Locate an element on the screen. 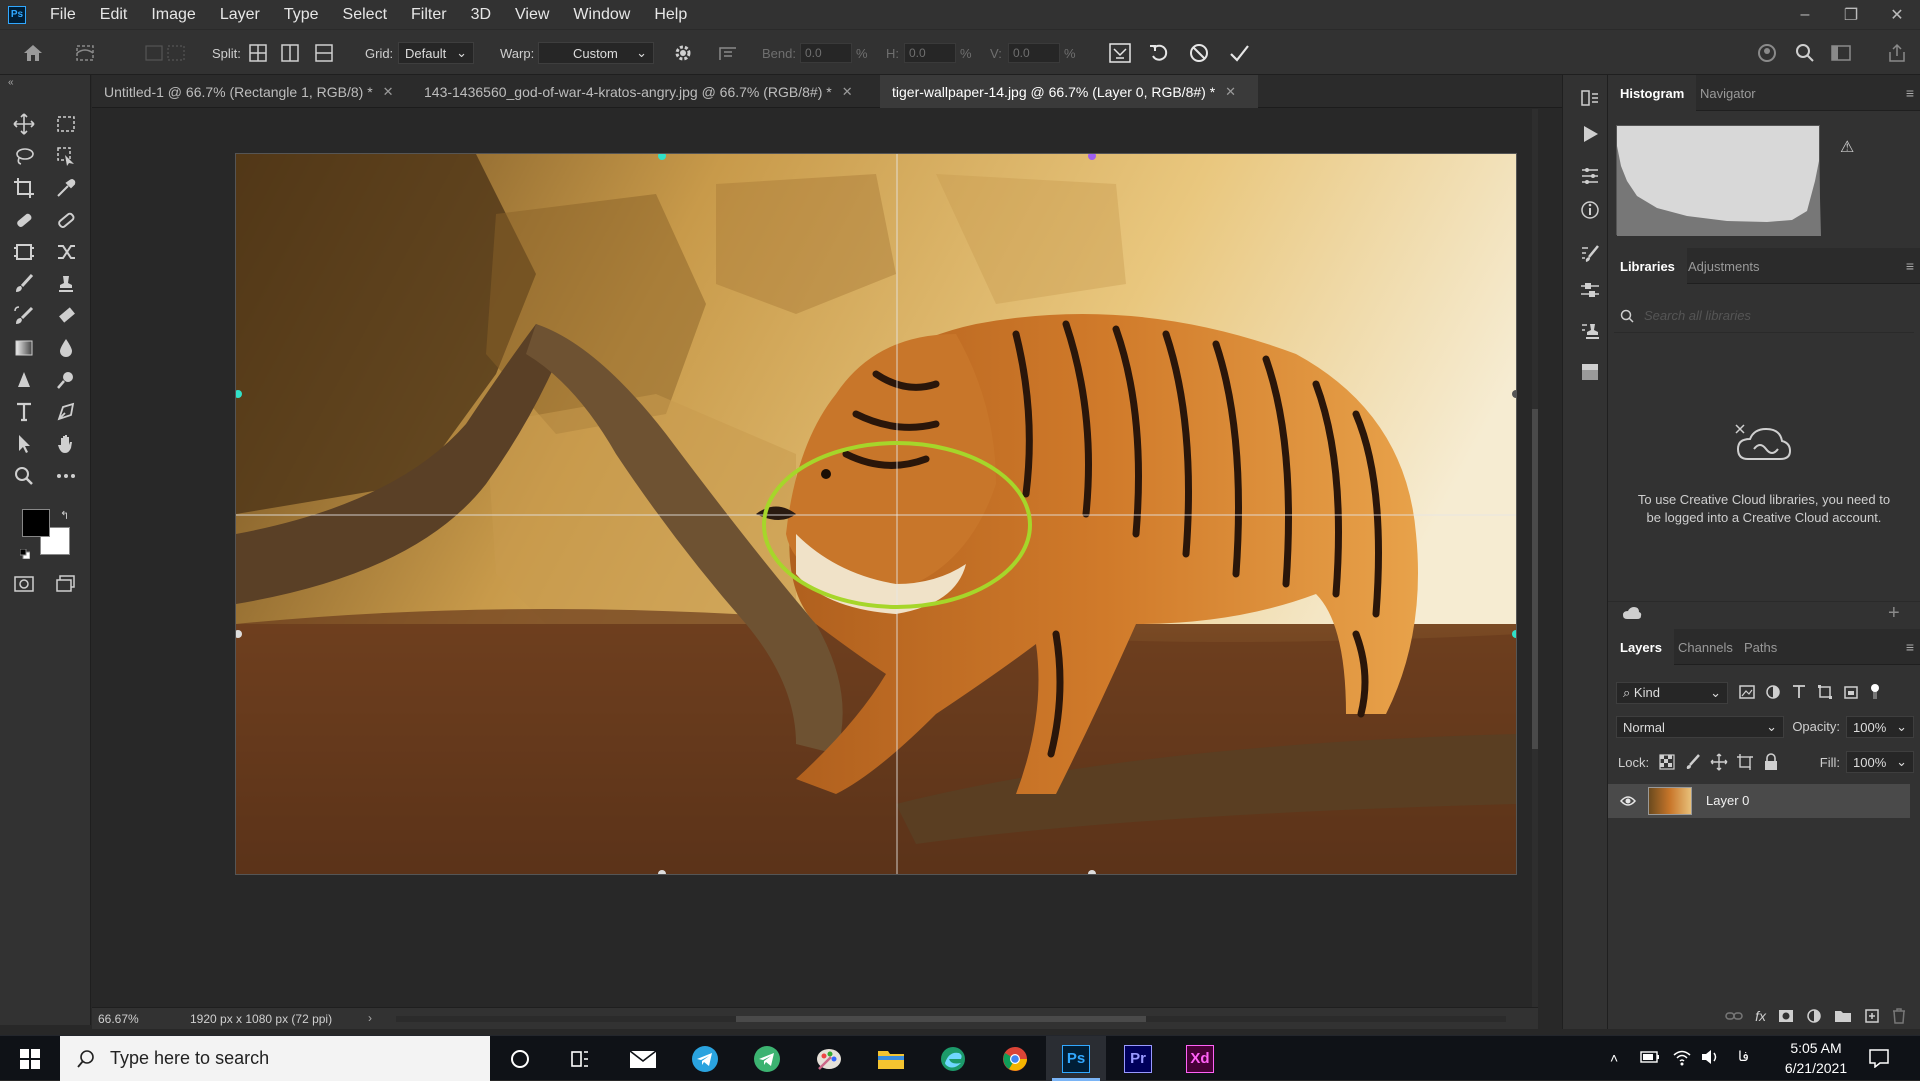 The width and height of the screenshot is (1920, 1081). mail-app-icon is located at coordinates (643, 1058).